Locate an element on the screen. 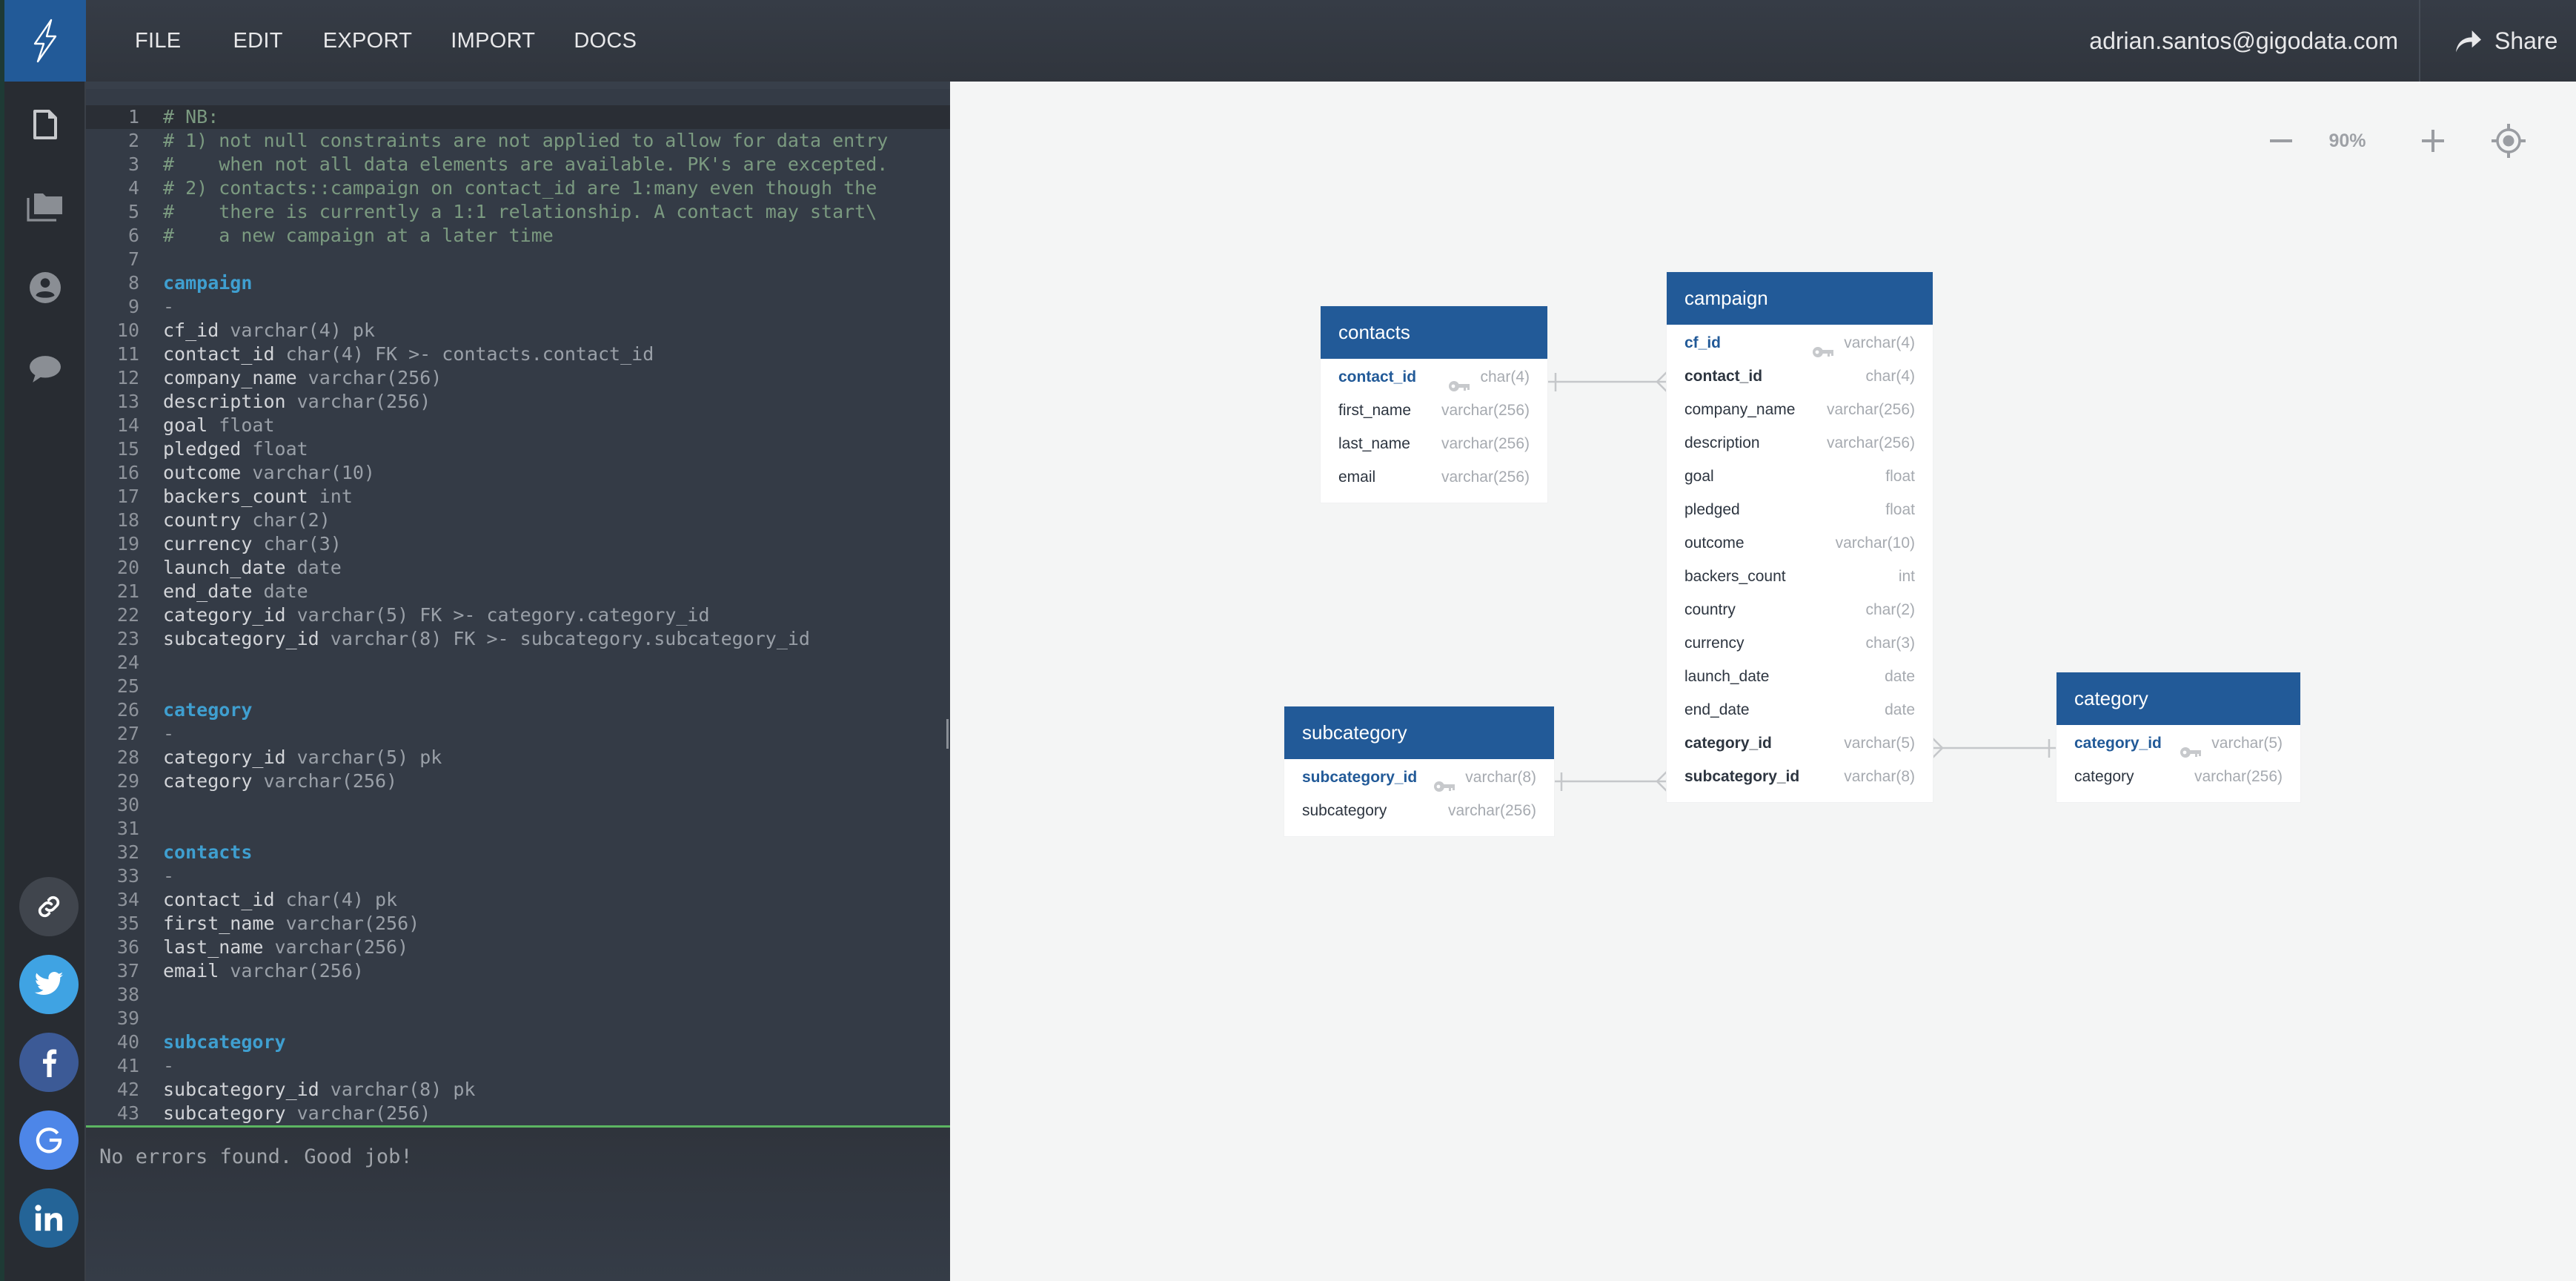 This screenshot has height=1281, width=2576. field-row: description varchar(256) is located at coordinates (1800, 443).